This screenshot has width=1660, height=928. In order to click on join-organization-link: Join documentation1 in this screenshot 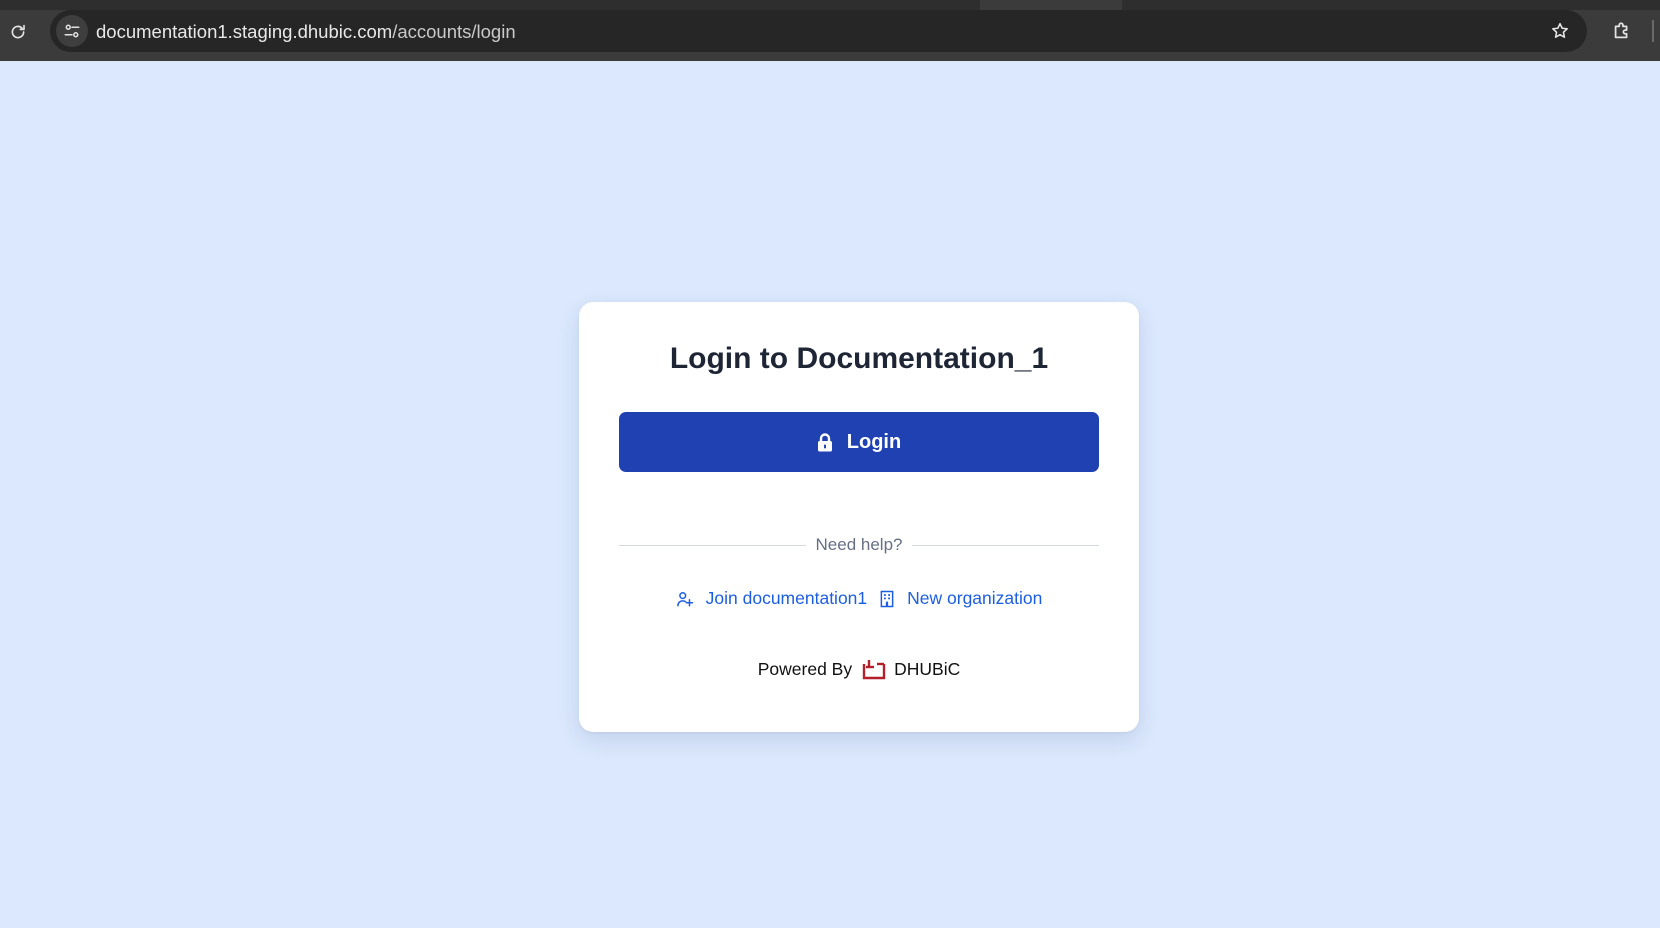, I will do `click(772, 598)`.